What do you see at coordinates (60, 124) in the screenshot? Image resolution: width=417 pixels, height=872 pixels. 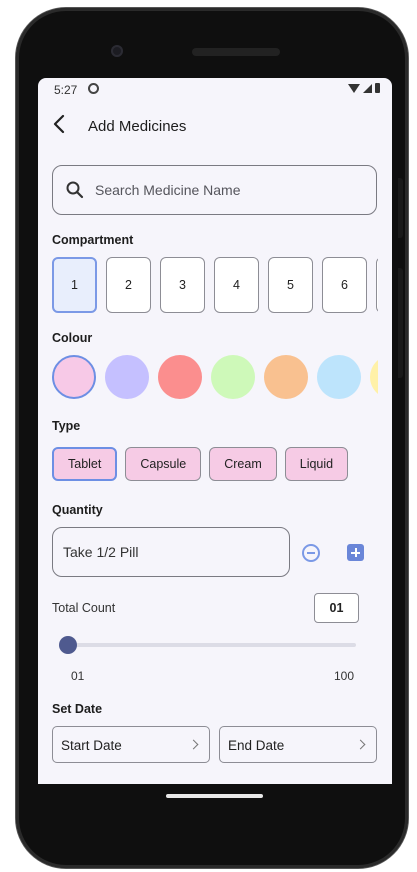 I see `back-arrow-icon` at bounding box center [60, 124].